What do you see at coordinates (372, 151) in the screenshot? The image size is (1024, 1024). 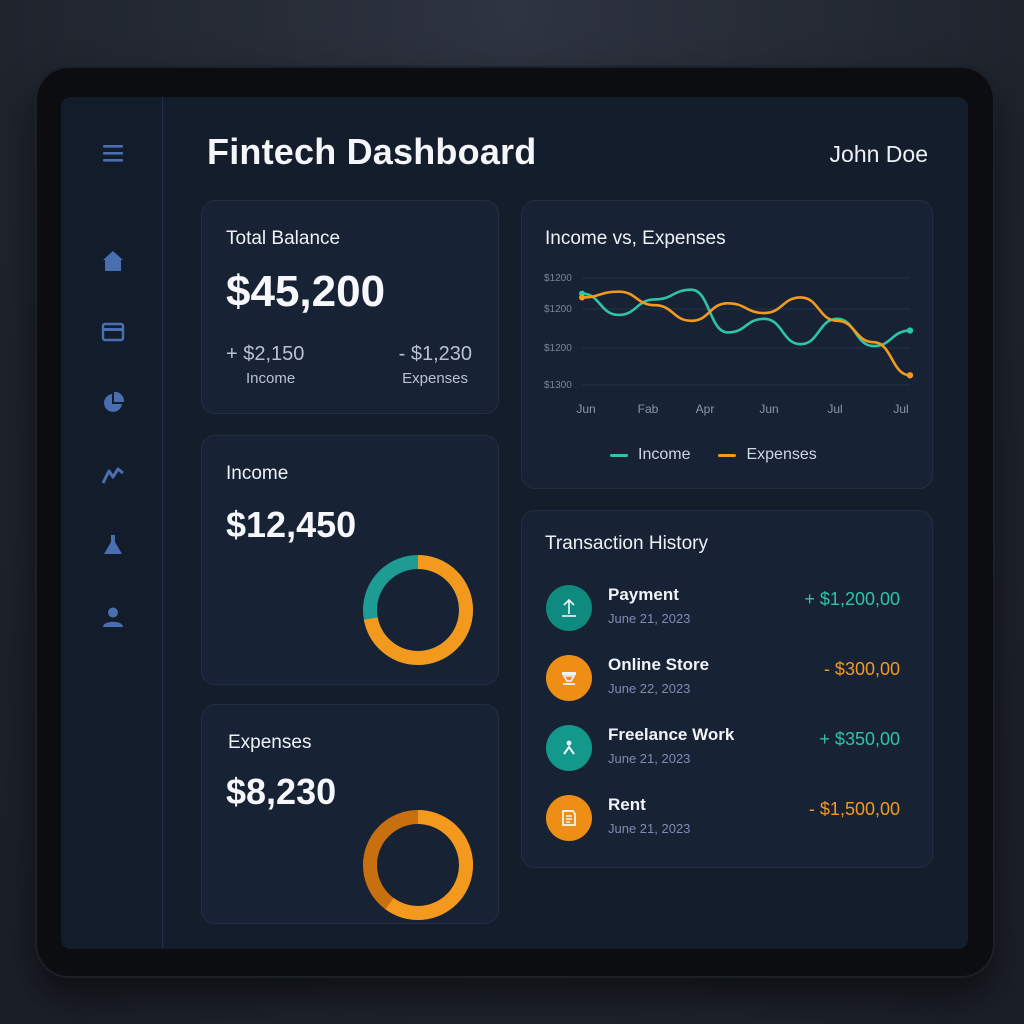 I see `page-title: Fintech Dashboard` at bounding box center [372, 151].